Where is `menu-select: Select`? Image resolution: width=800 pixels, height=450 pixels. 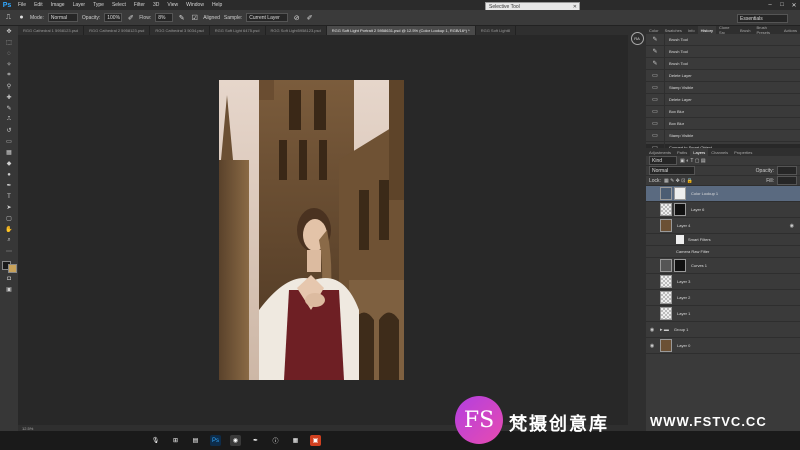
menu-select: Select is located at coordinates (119, 5).